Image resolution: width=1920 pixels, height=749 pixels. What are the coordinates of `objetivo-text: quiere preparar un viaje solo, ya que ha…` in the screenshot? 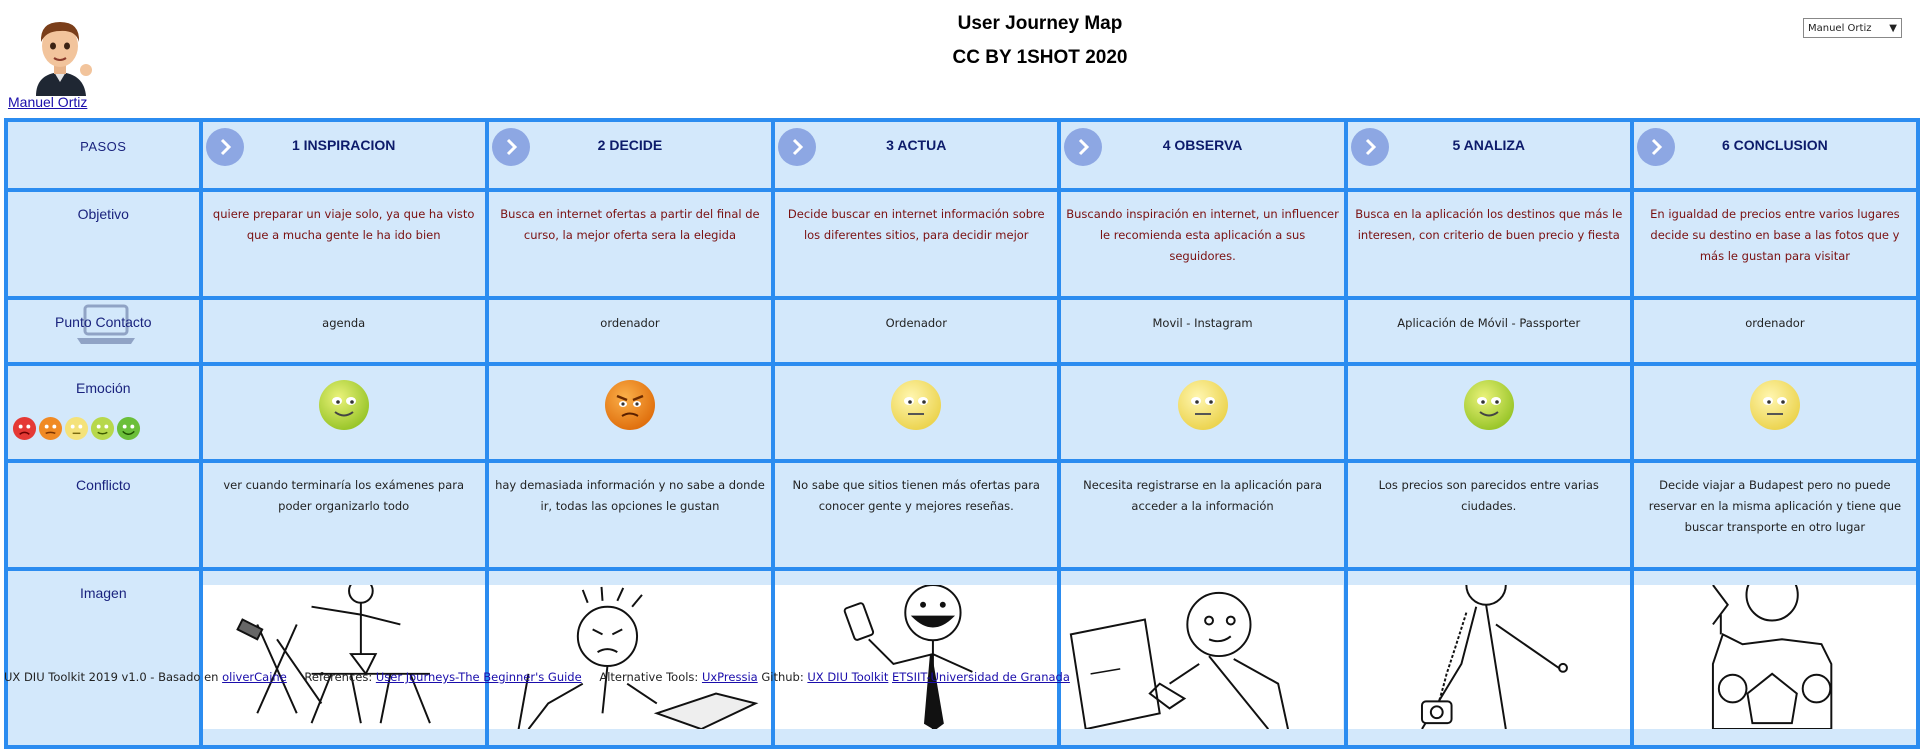 It's located at (343, 224).